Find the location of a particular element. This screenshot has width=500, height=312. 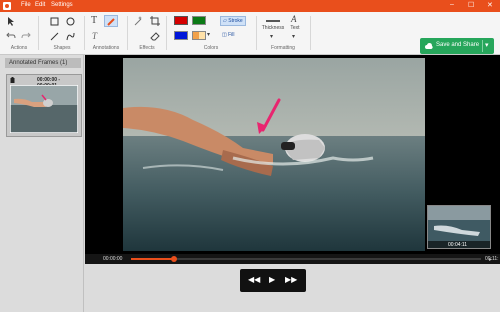

highlighter-icon is located at coordinates (111, 22).